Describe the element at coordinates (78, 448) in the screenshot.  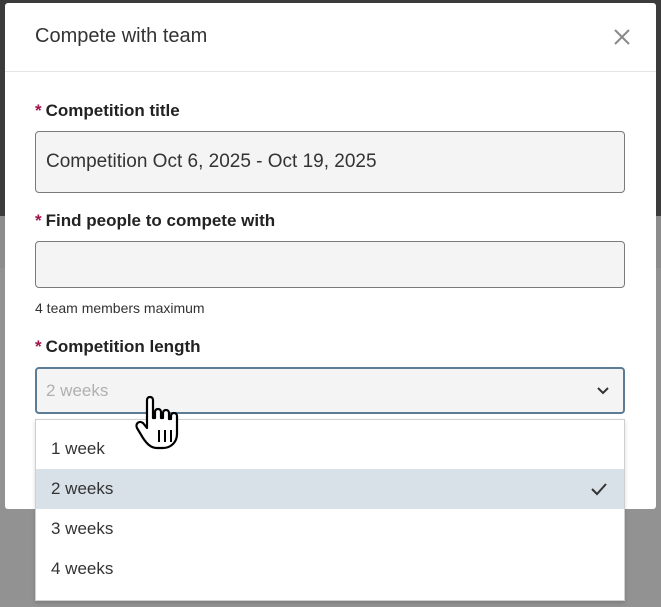
I see `option-label: 1 week` at that location.